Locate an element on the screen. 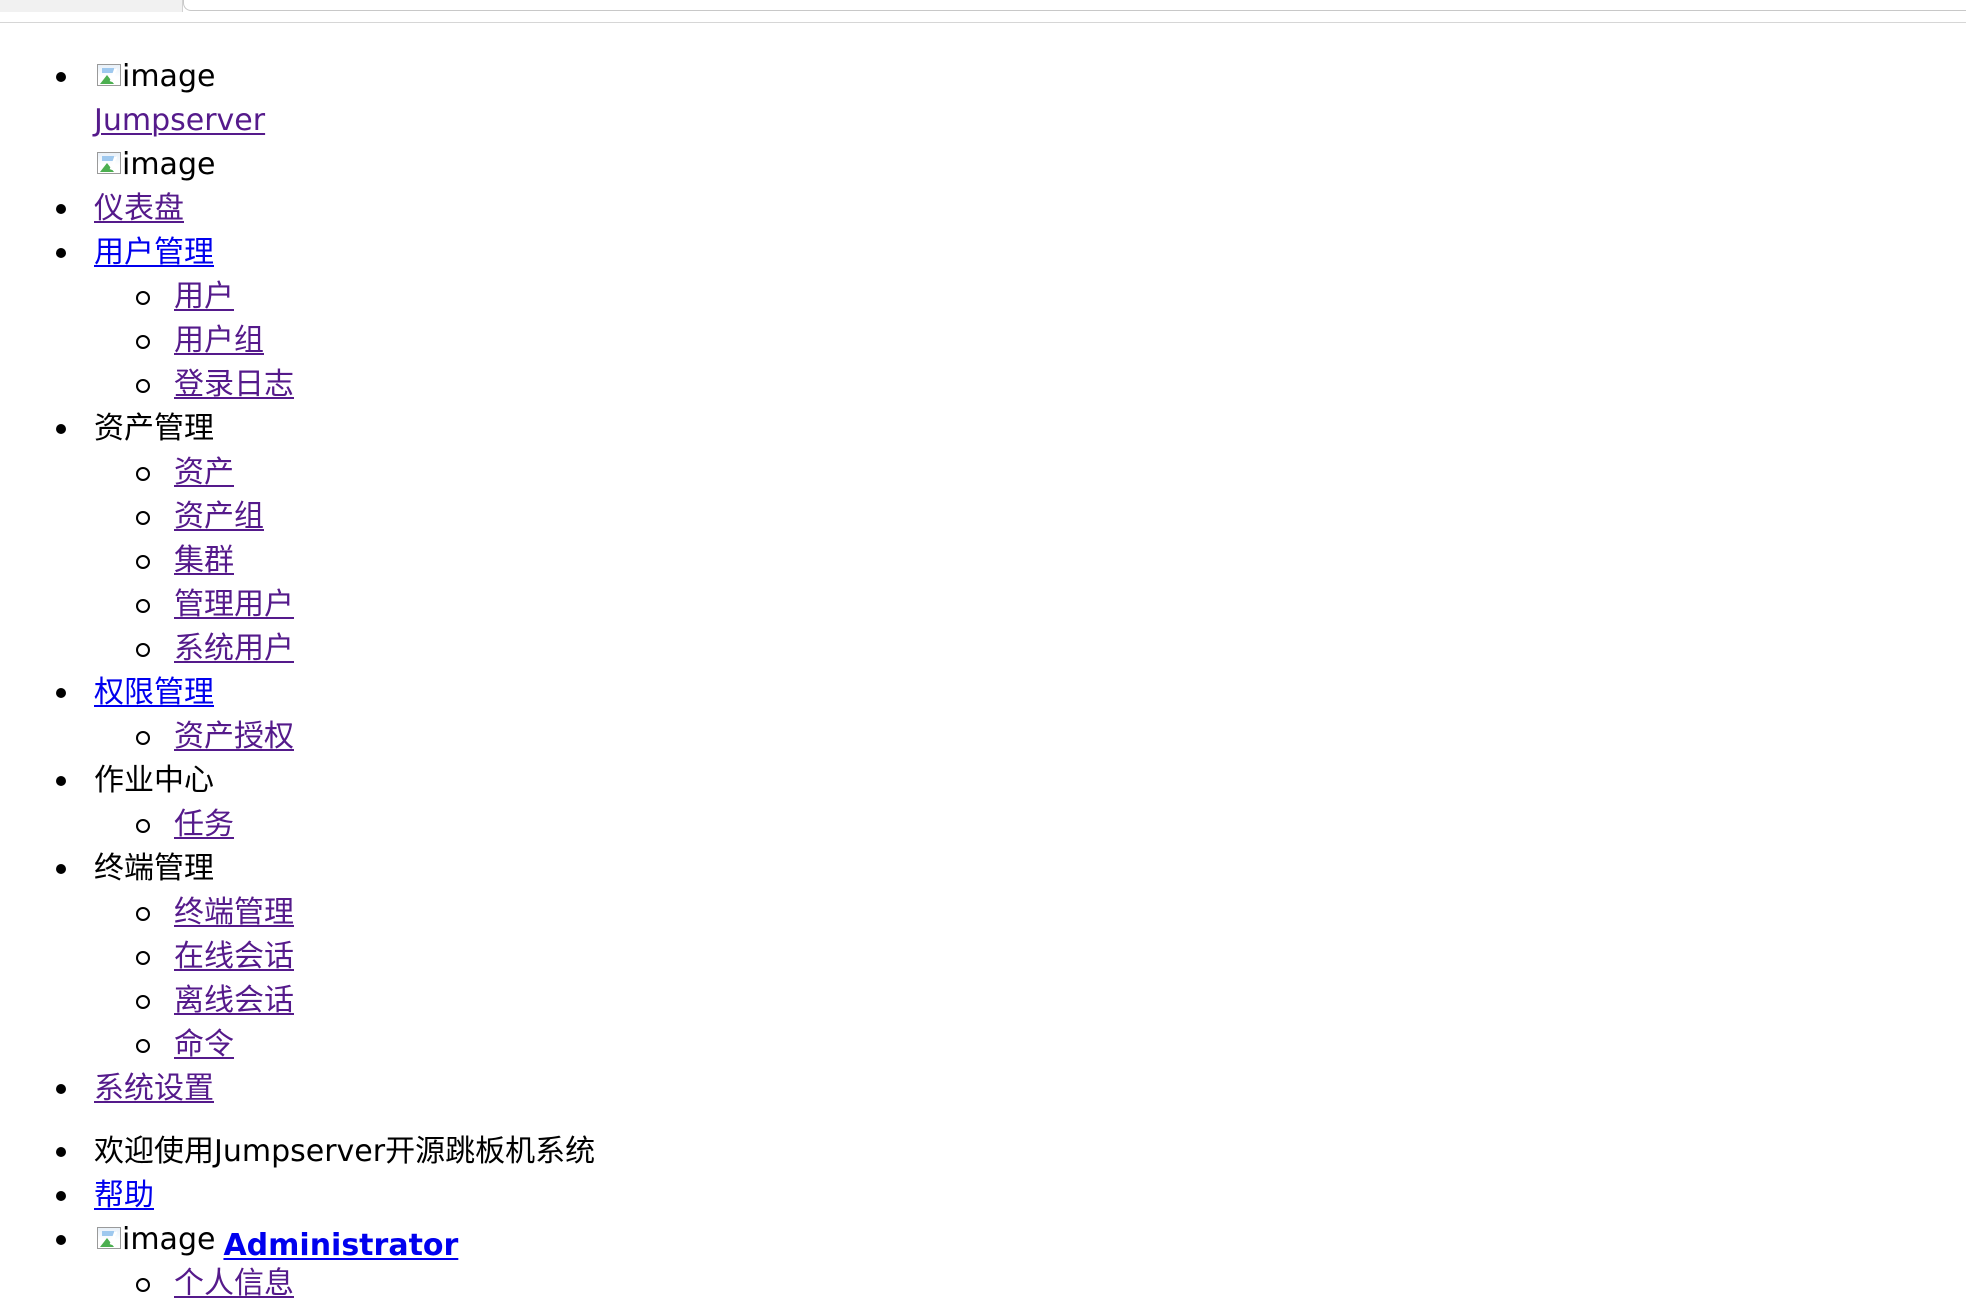 The width and height of the screenshot is (1966, 1298). nav-item-ops: 作业中心 is located at coordinates (983, 781).